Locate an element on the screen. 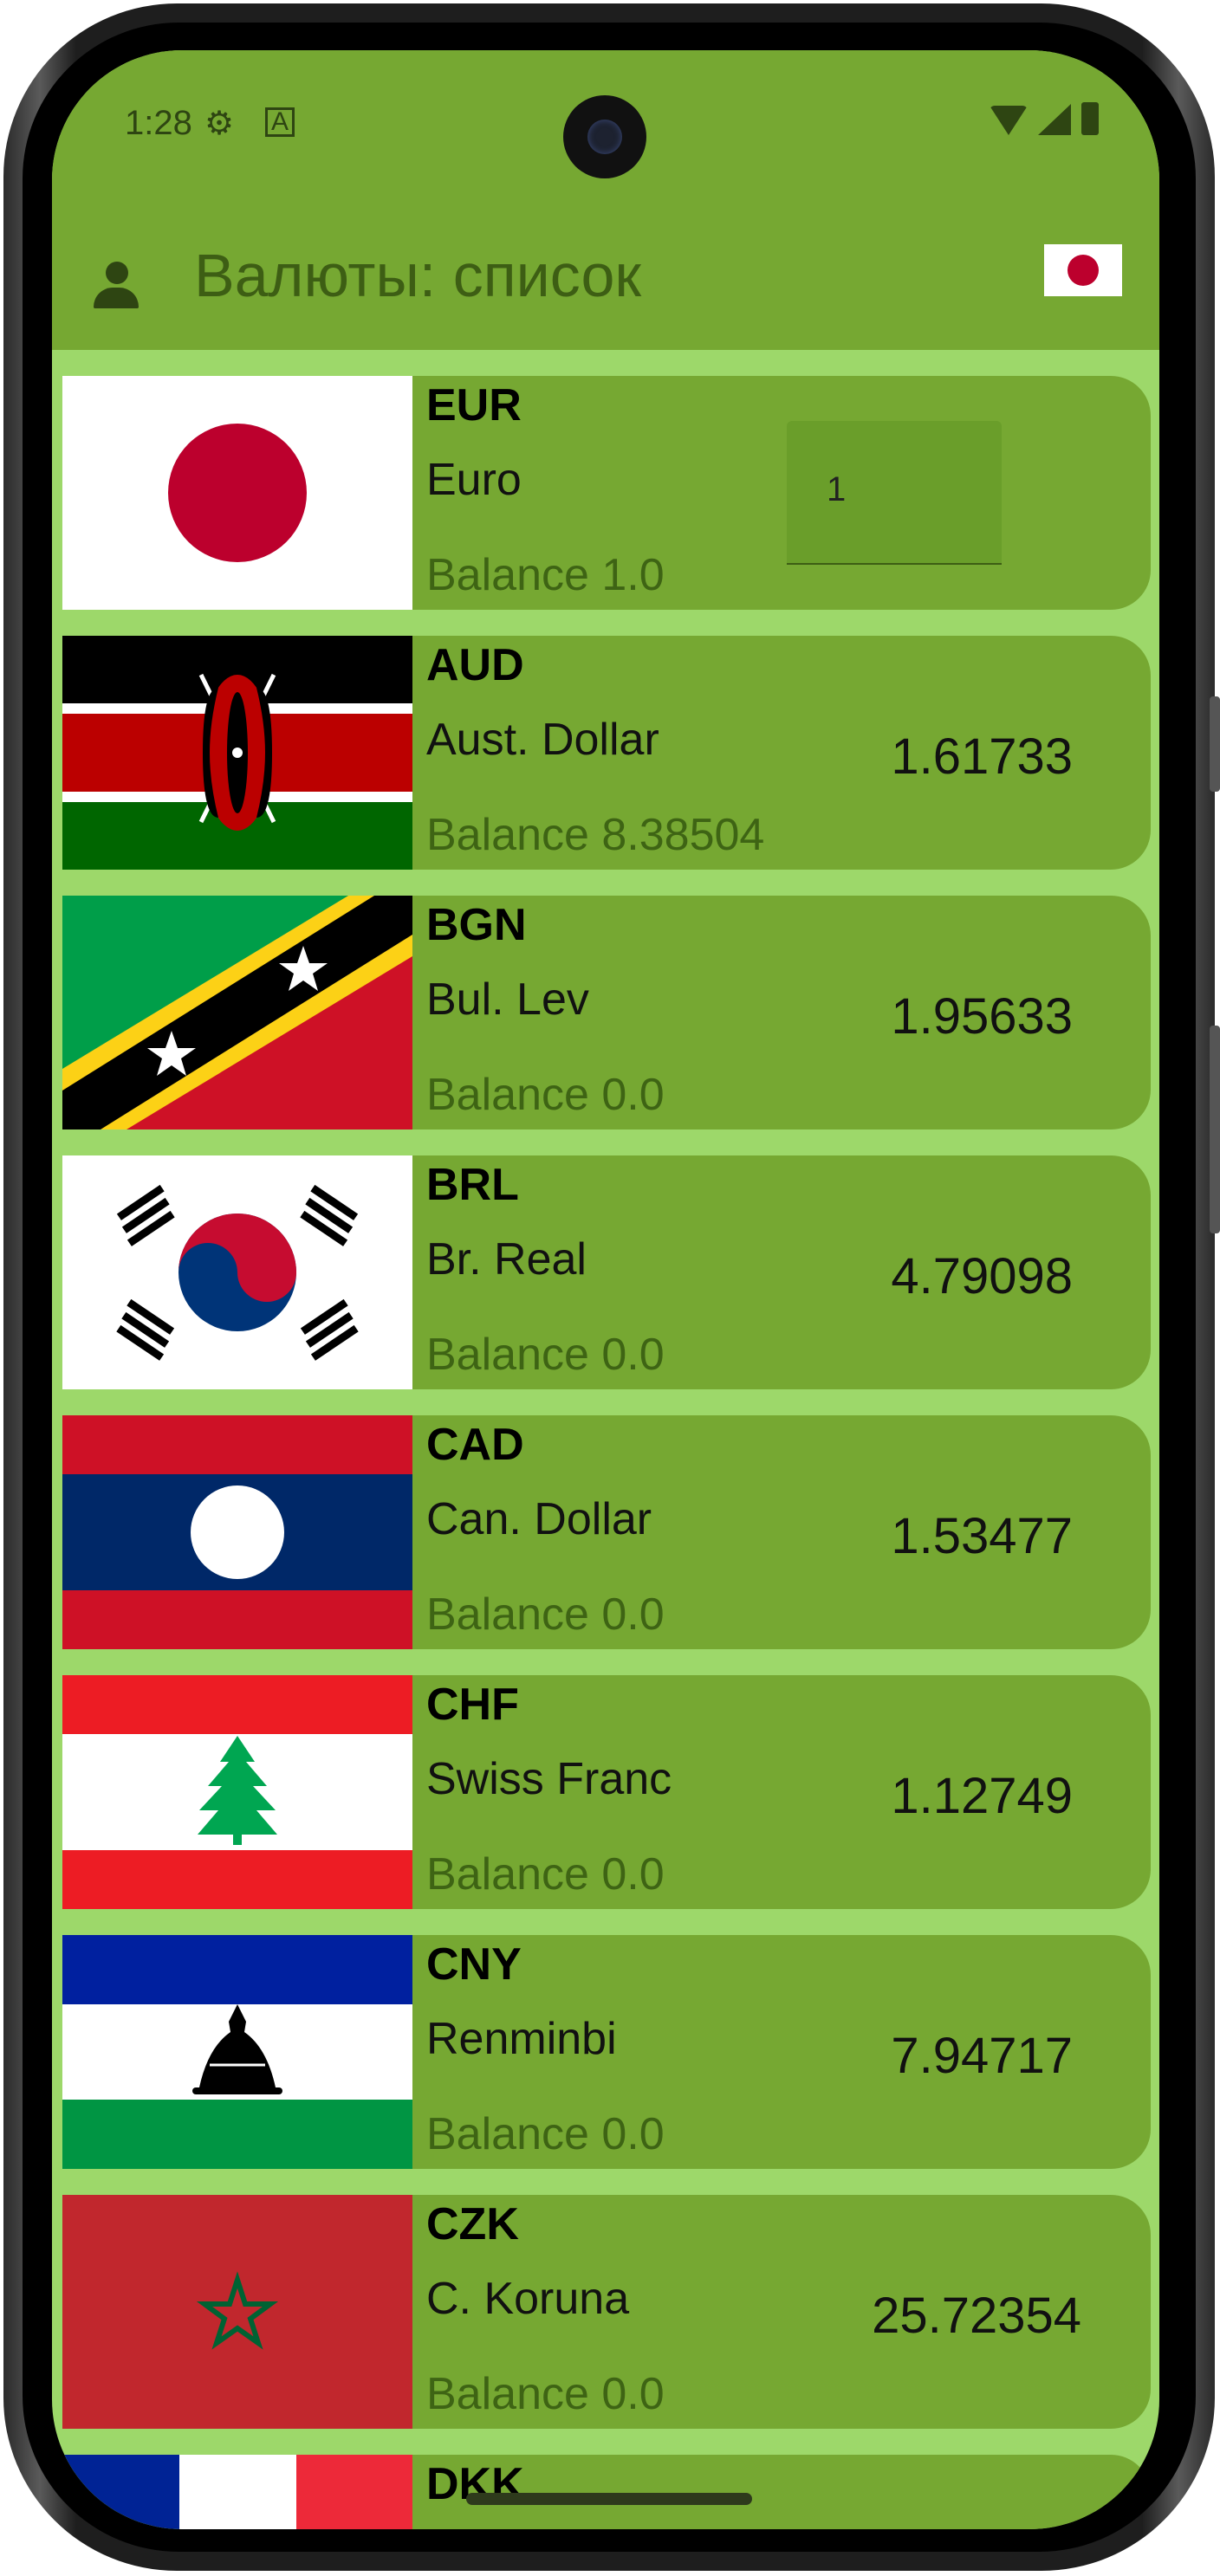  app-bar: 1:28 ⚙ A Валюты: список is located at coordinates (605, 200).